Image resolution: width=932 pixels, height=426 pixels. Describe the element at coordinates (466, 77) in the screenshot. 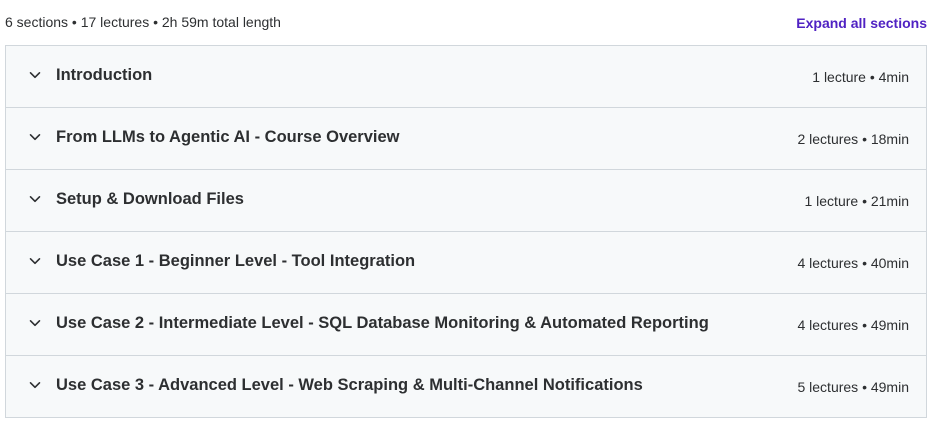

I see `section-row-introduction: Introduction 1 lecture • 4min` at that location.